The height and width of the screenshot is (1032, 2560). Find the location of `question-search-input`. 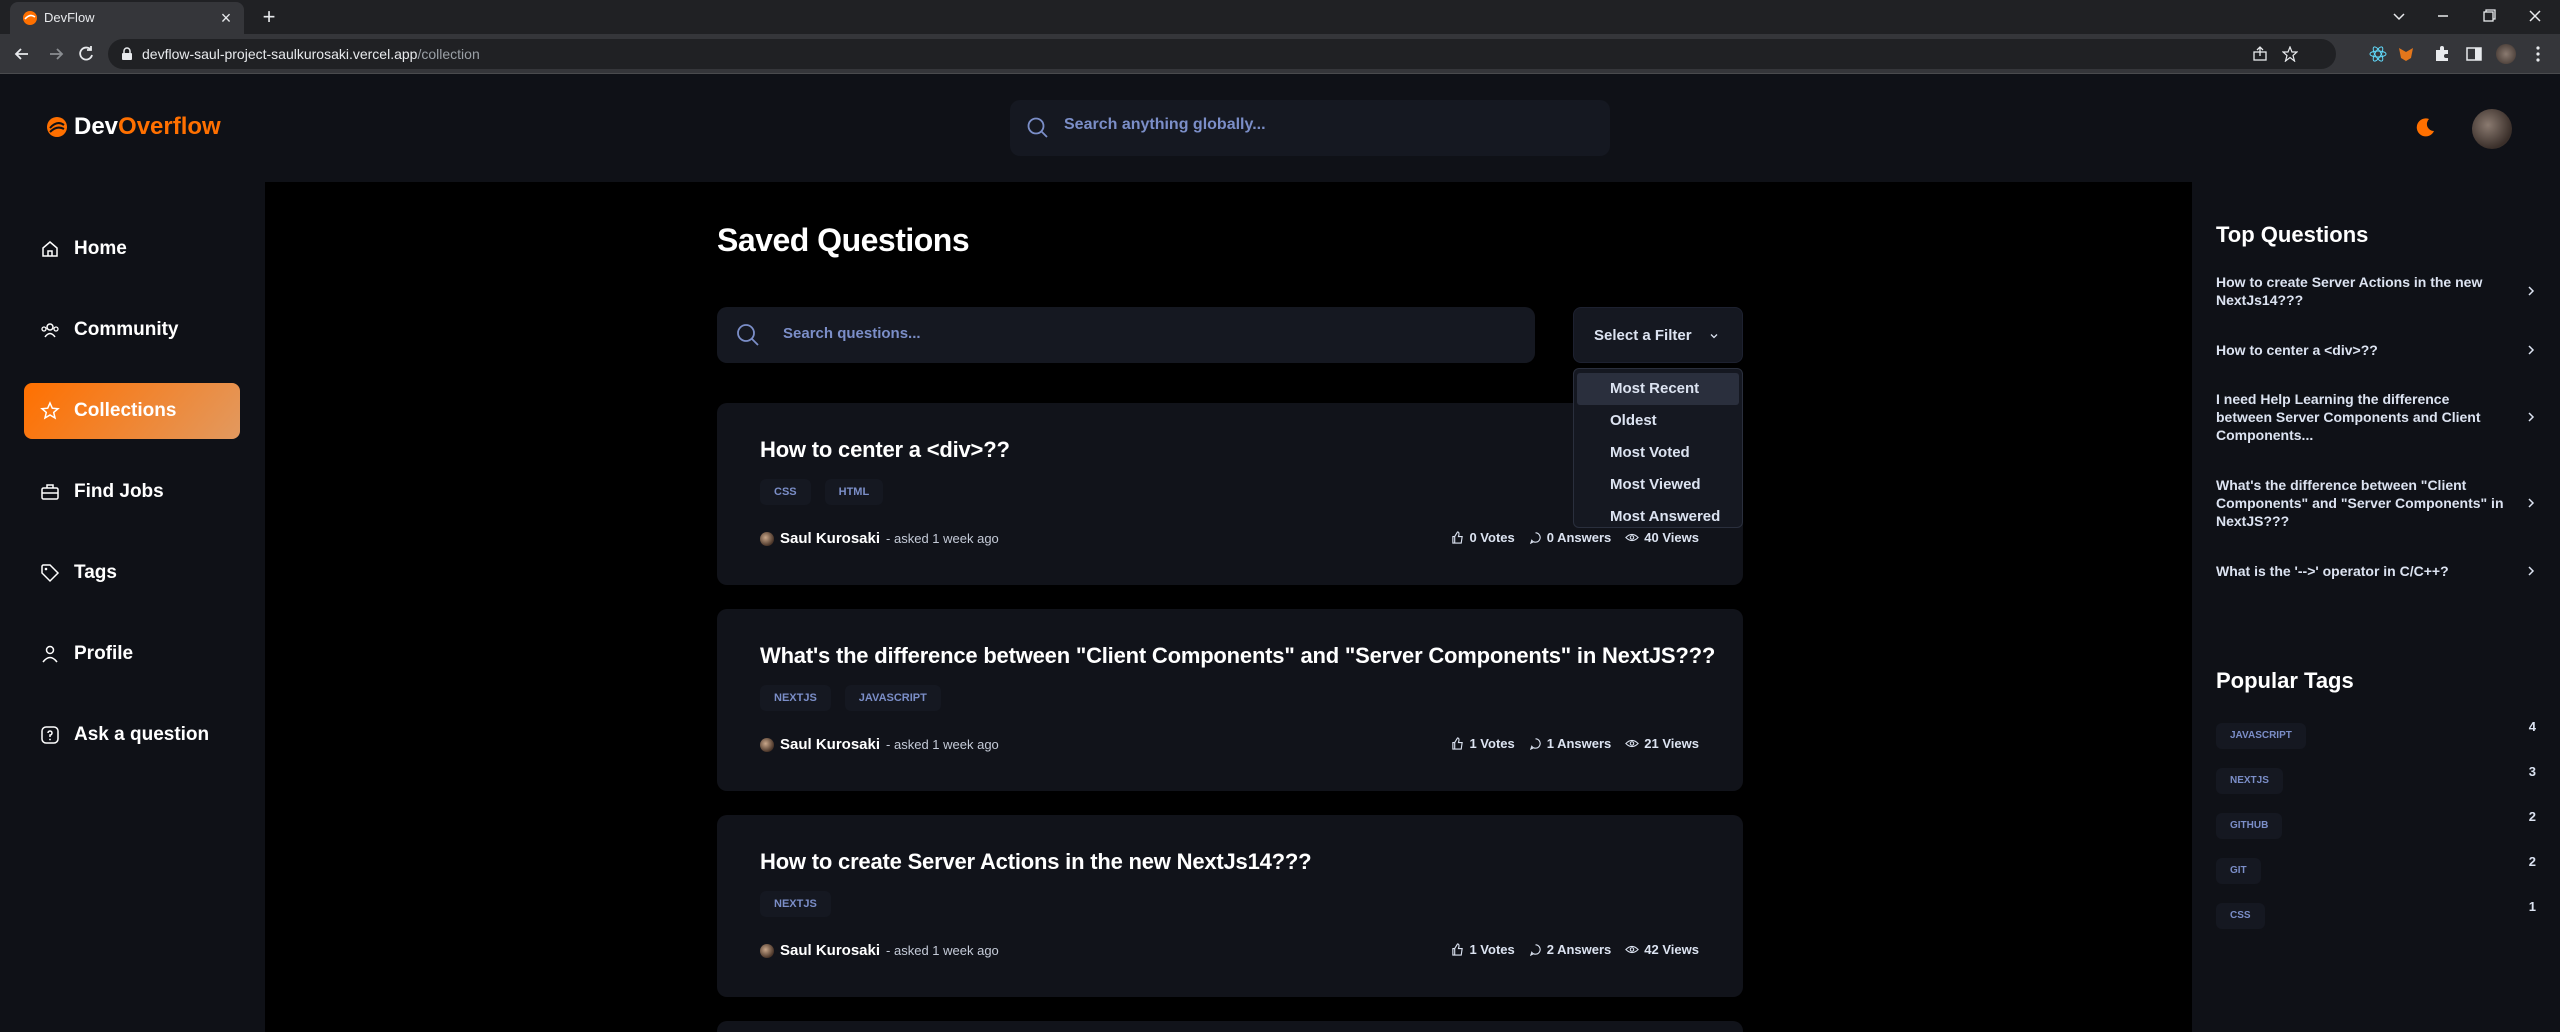

question-search-input is located at coordinates (1133, 333).